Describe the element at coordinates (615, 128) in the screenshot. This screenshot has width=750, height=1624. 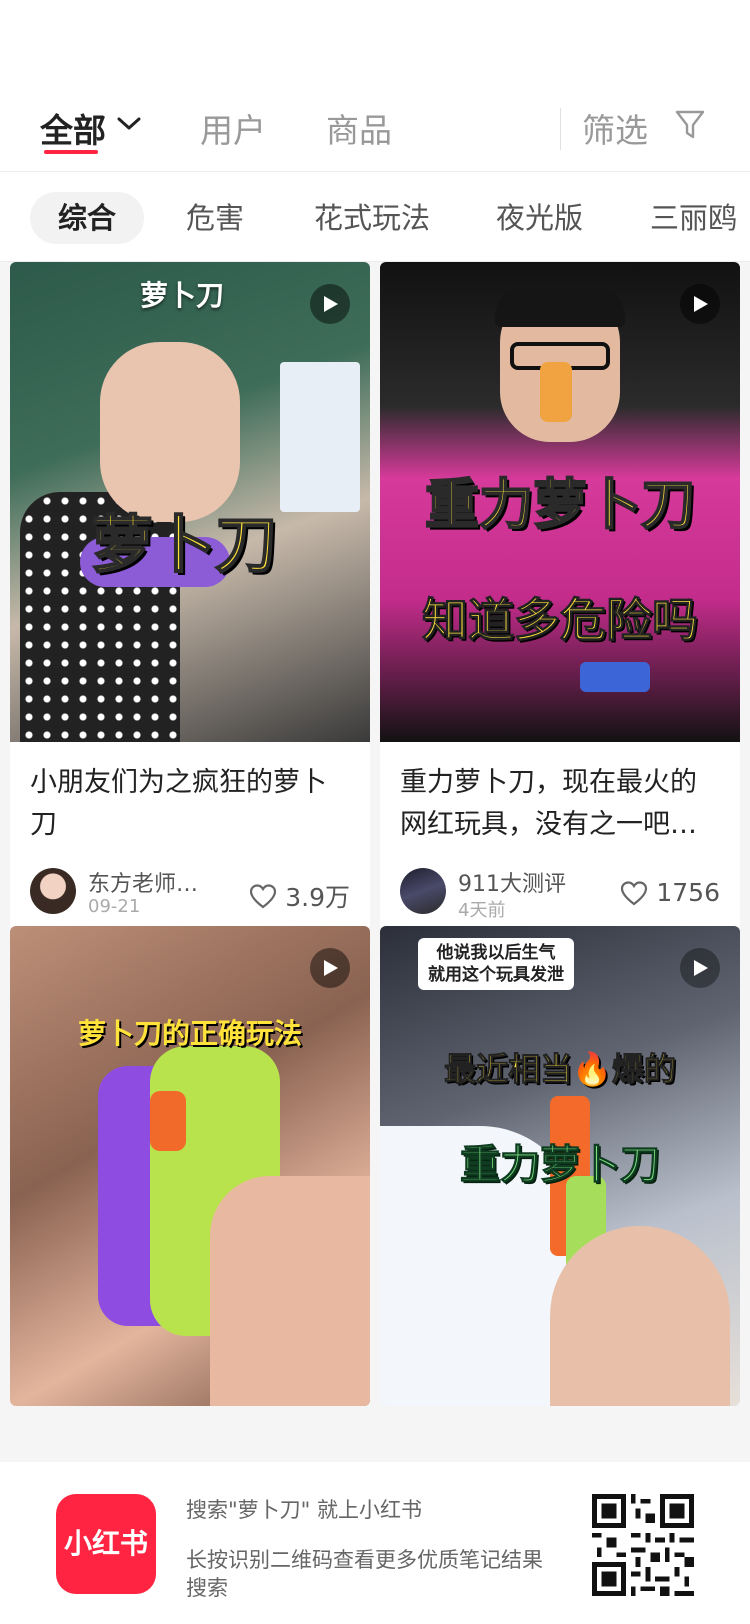
I see `filter-button: 筛选` at that location.